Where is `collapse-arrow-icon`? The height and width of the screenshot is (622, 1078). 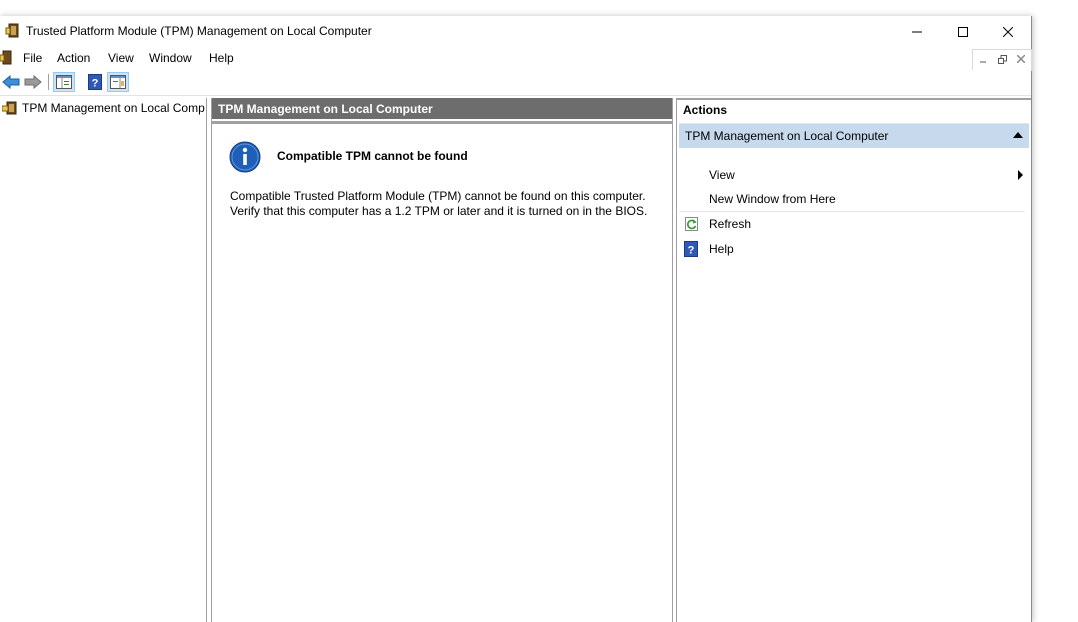 collapse-arrow-icon is located at coordinates (1018, 135).